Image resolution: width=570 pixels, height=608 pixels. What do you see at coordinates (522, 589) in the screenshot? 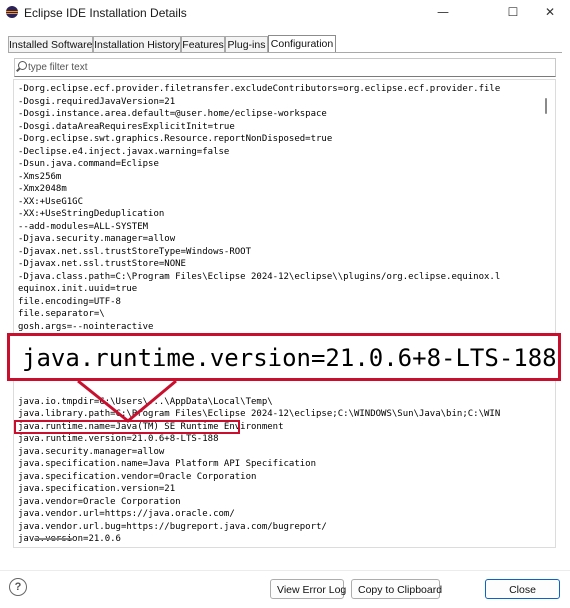
I see `close-button: Close` at bounding box center [522, 589].